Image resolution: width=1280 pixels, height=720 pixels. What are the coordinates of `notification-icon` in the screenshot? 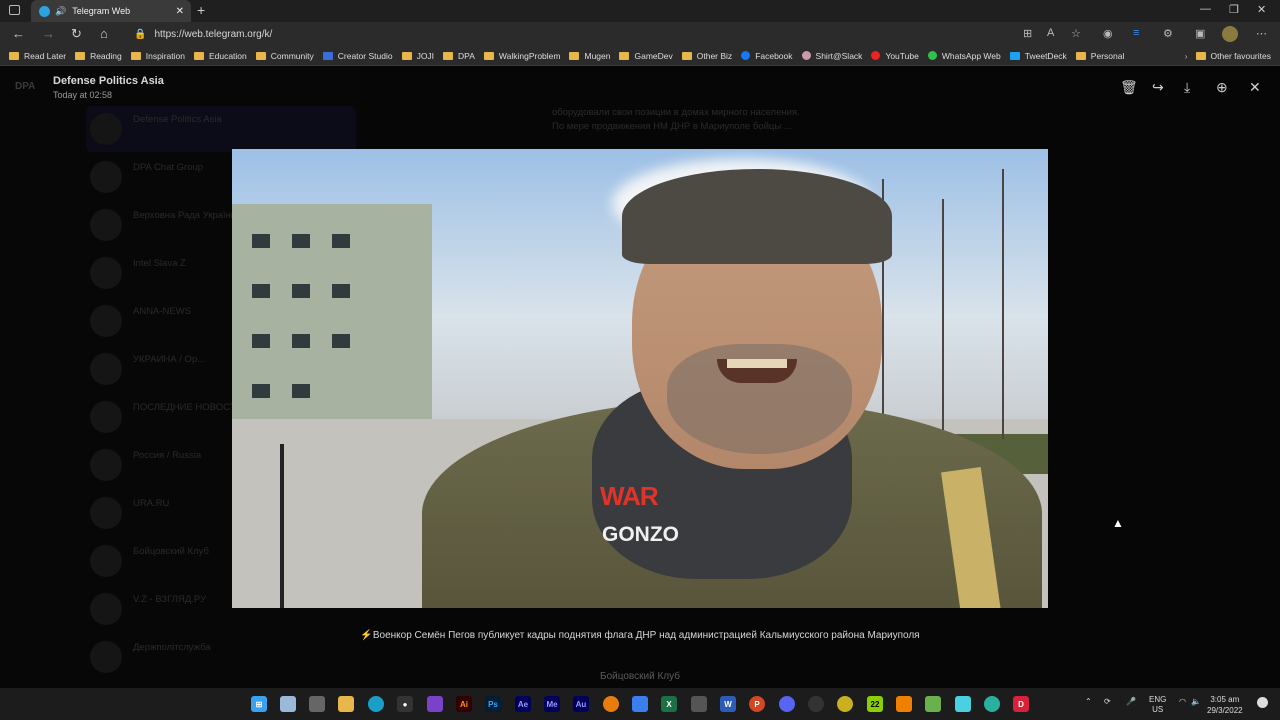 It's located at (1262, 702).